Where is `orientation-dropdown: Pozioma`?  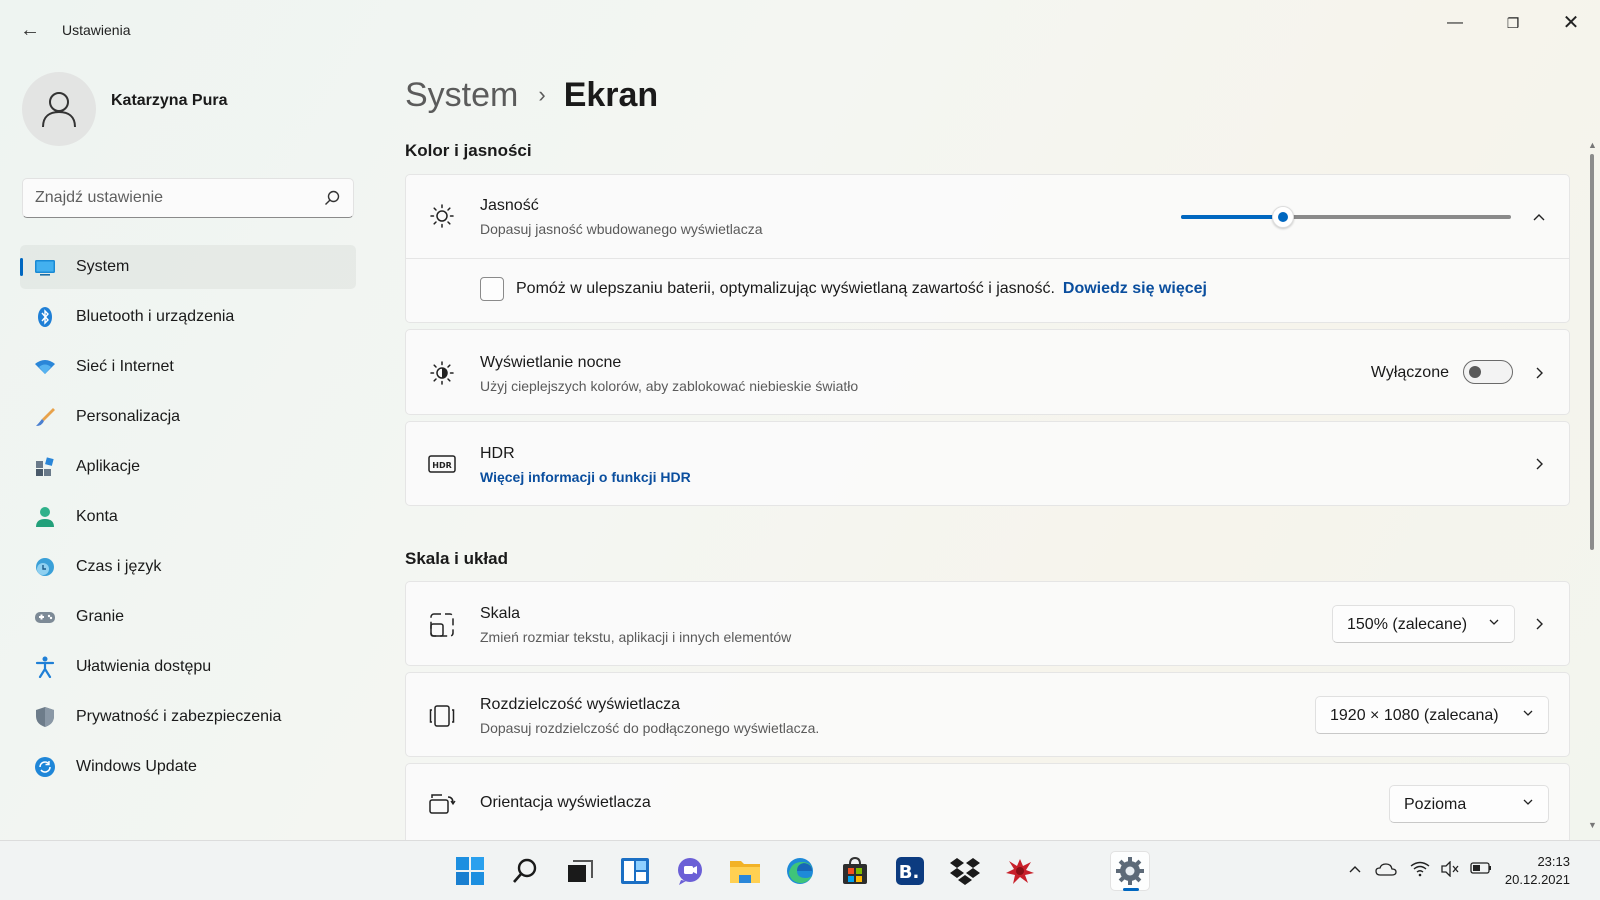
orientation-dropdown: Pozioma is located at coordinates (1469, 804).